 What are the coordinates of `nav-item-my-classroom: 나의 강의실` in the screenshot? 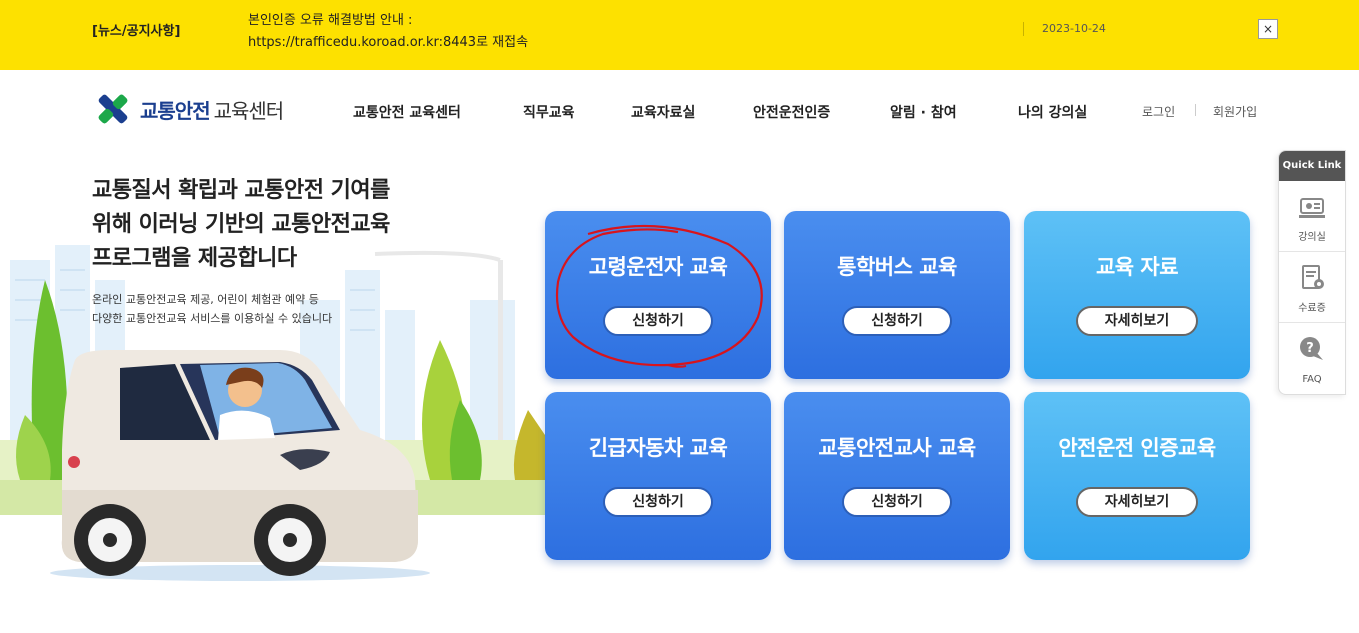 It's located at (1052, 112).